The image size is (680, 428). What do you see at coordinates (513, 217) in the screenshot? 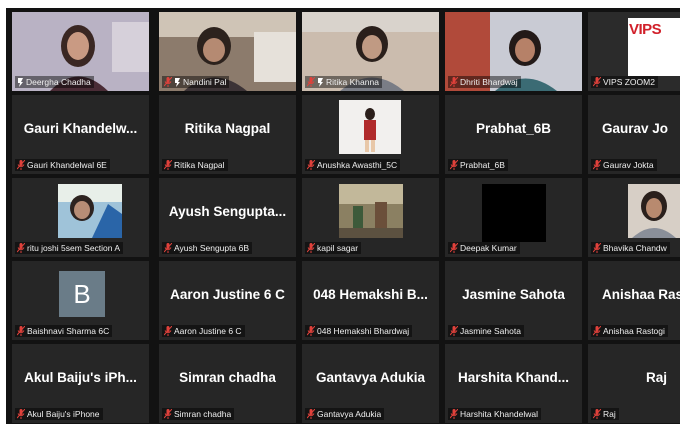
I see `participant-tile-deepak-kumar: Deepak Kumar` at bounding box center [513, 217].